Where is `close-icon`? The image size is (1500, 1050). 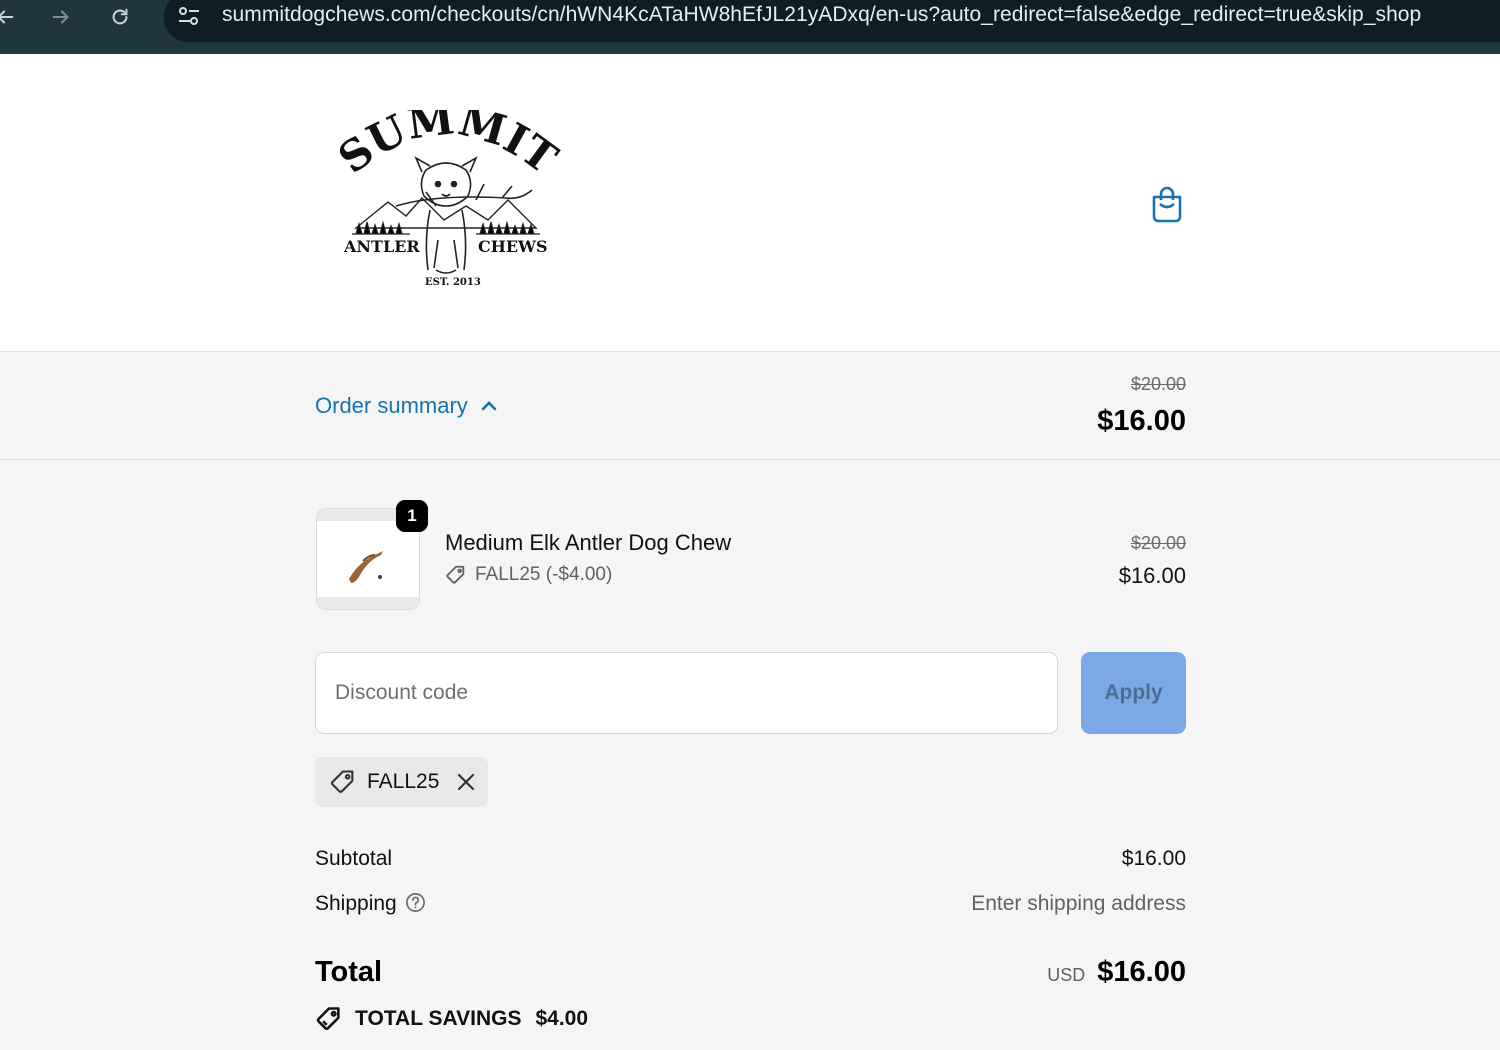
close-icon is located at coordinates (466, 782).